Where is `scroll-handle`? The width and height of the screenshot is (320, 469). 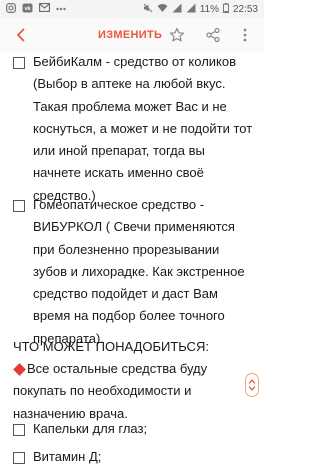
scroll-handle is located at coordinates (252, 385).